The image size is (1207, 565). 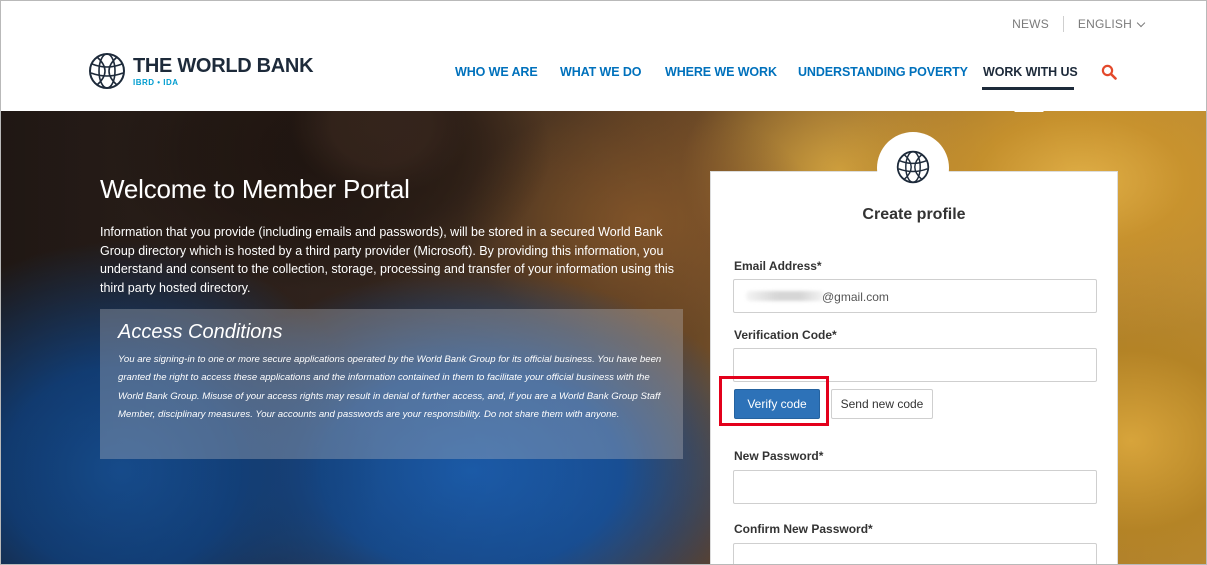 What do you see at coordinates (915, 365) in the screenshot?
I see `verification-code-input` at bounding box center [915, 365].